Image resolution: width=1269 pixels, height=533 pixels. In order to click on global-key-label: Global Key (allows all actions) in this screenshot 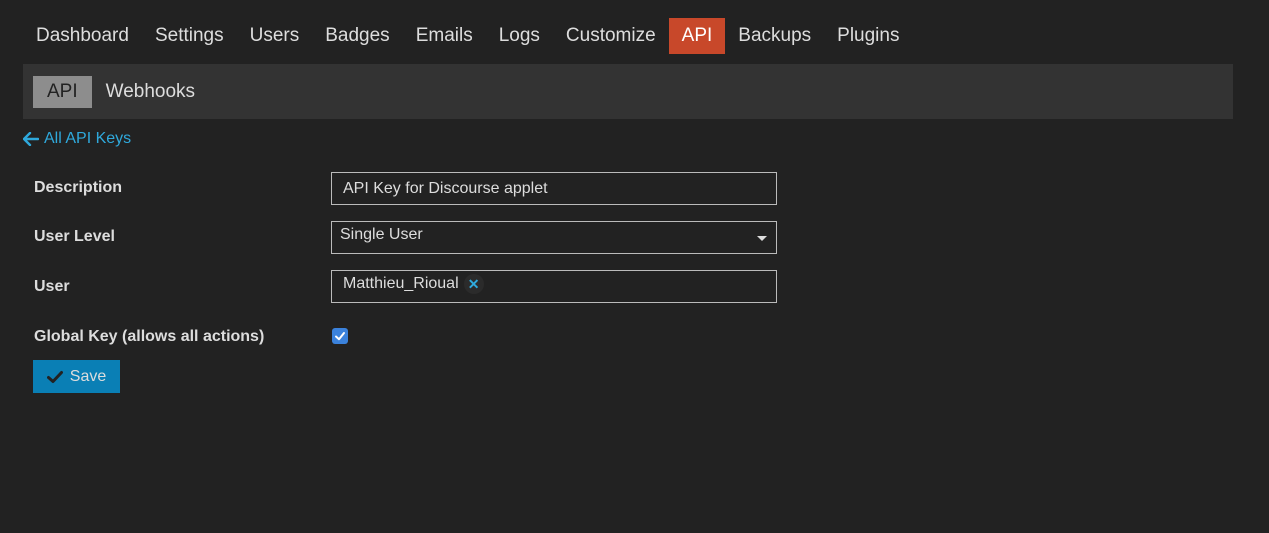, I will do `click(149, 336)`.